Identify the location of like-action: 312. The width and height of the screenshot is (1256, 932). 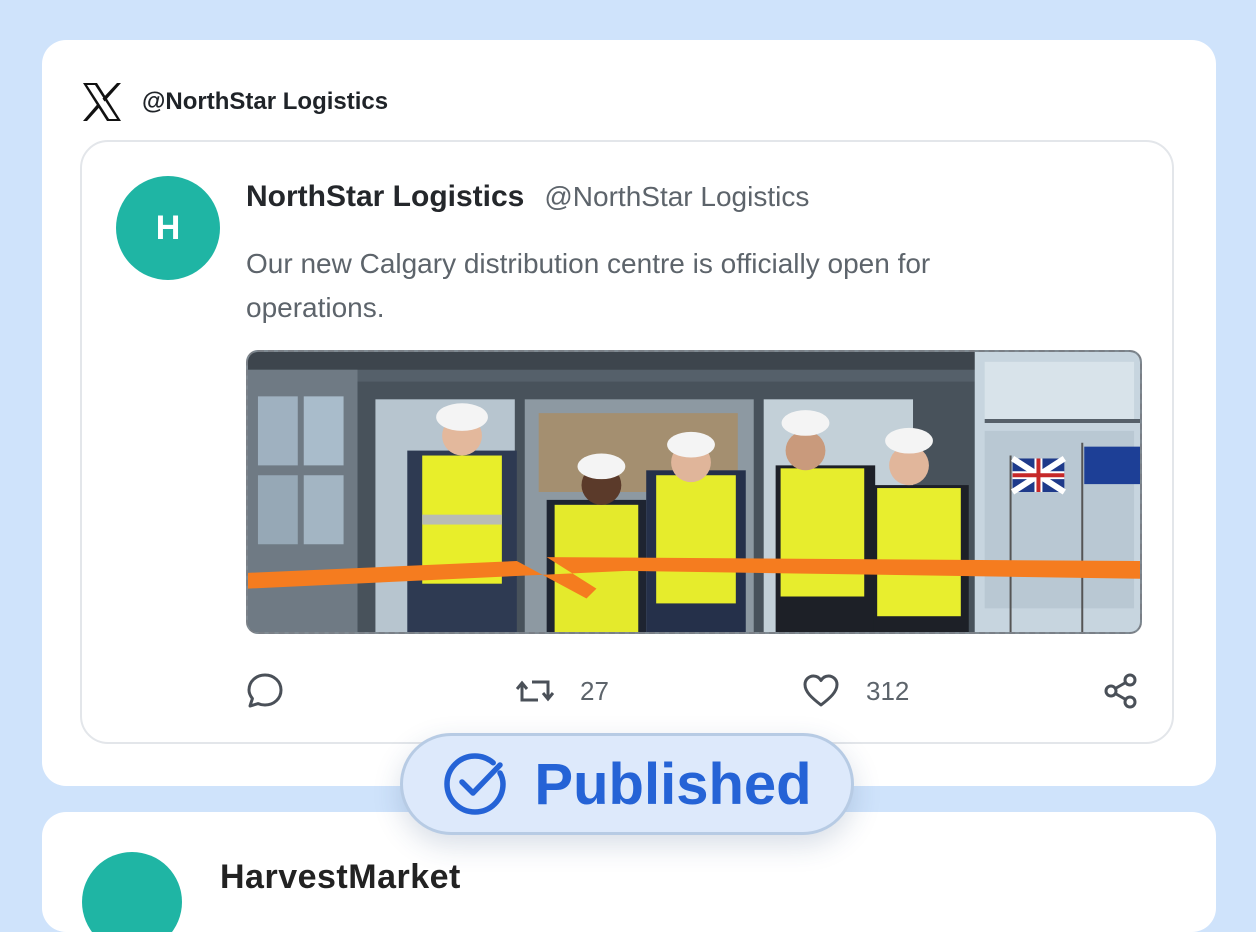
(855, 691).